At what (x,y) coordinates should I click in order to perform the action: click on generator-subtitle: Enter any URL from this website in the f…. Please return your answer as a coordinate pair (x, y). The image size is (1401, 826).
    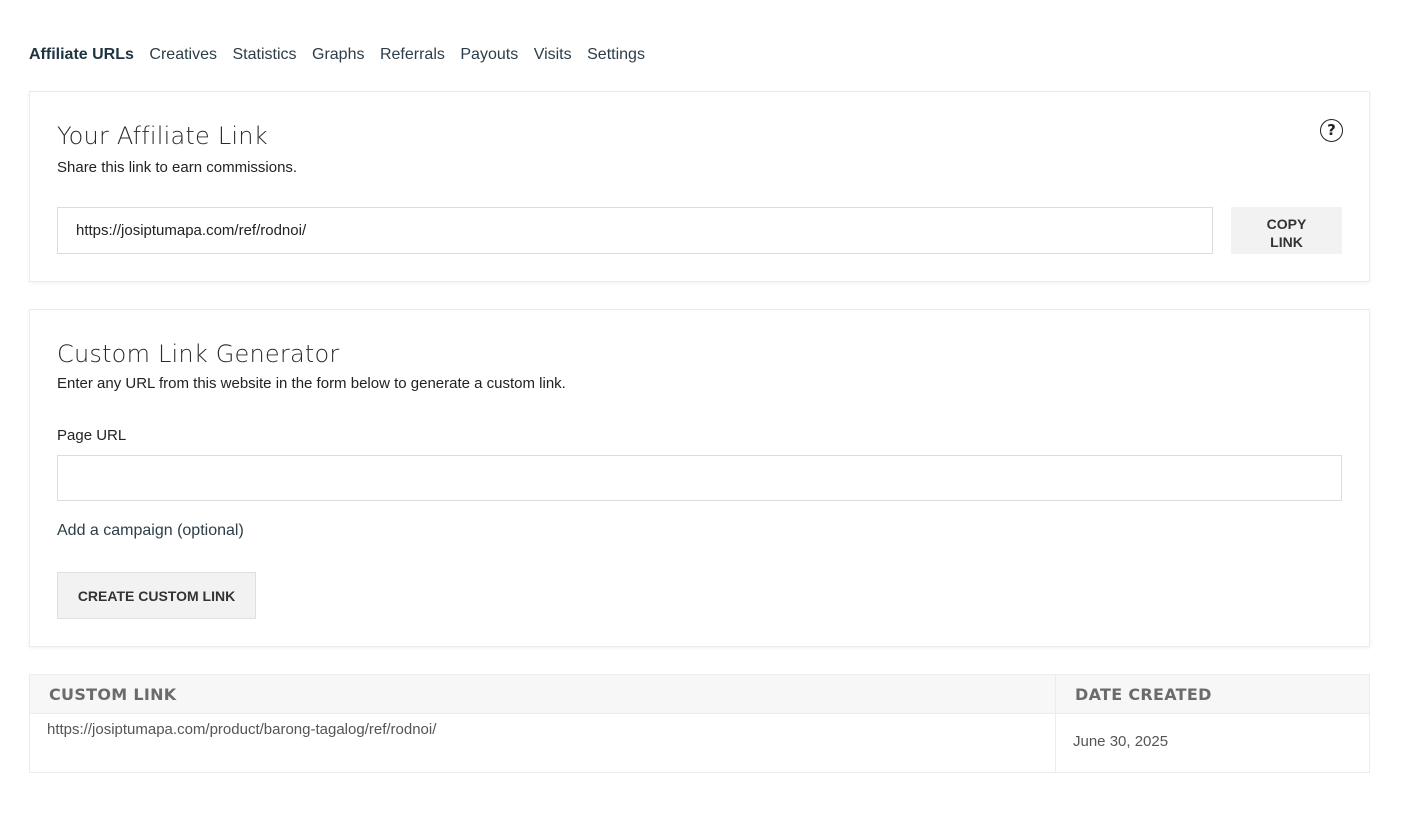
    Looking at the image, I should click on (311, 383).